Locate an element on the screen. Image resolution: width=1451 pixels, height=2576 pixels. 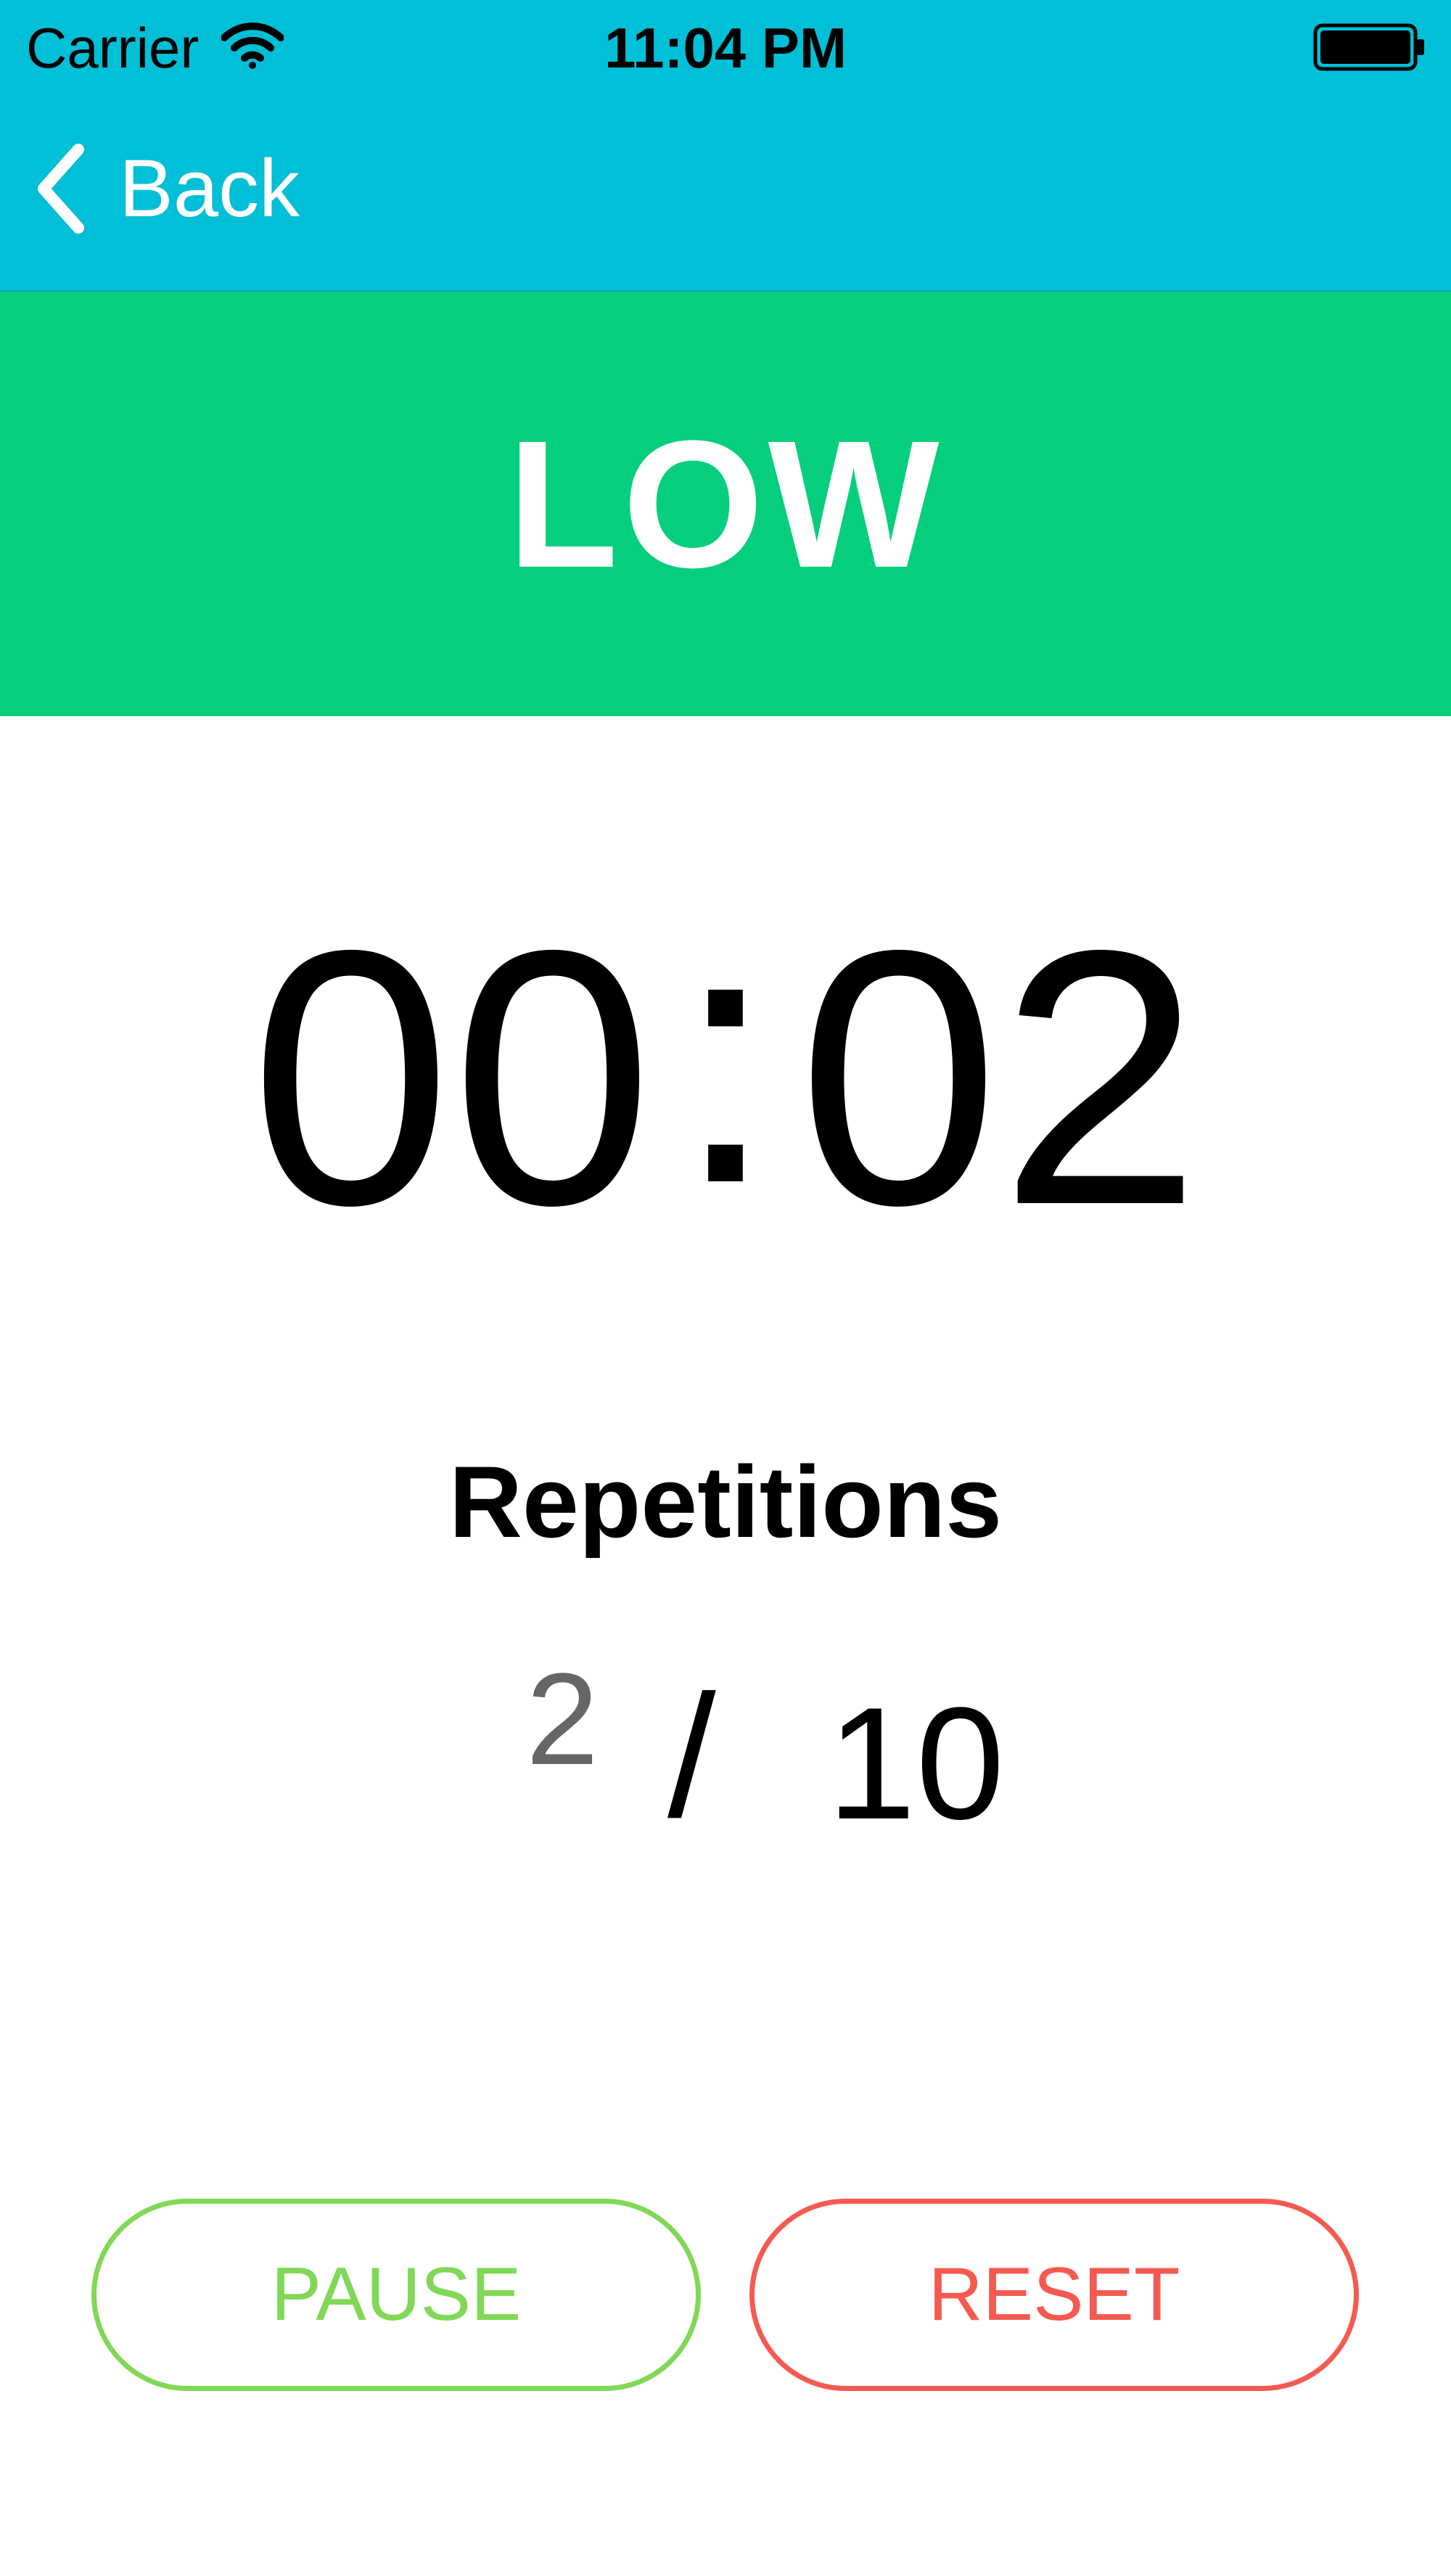
reset-button: RESET is located at coordinates (1054, 2295).